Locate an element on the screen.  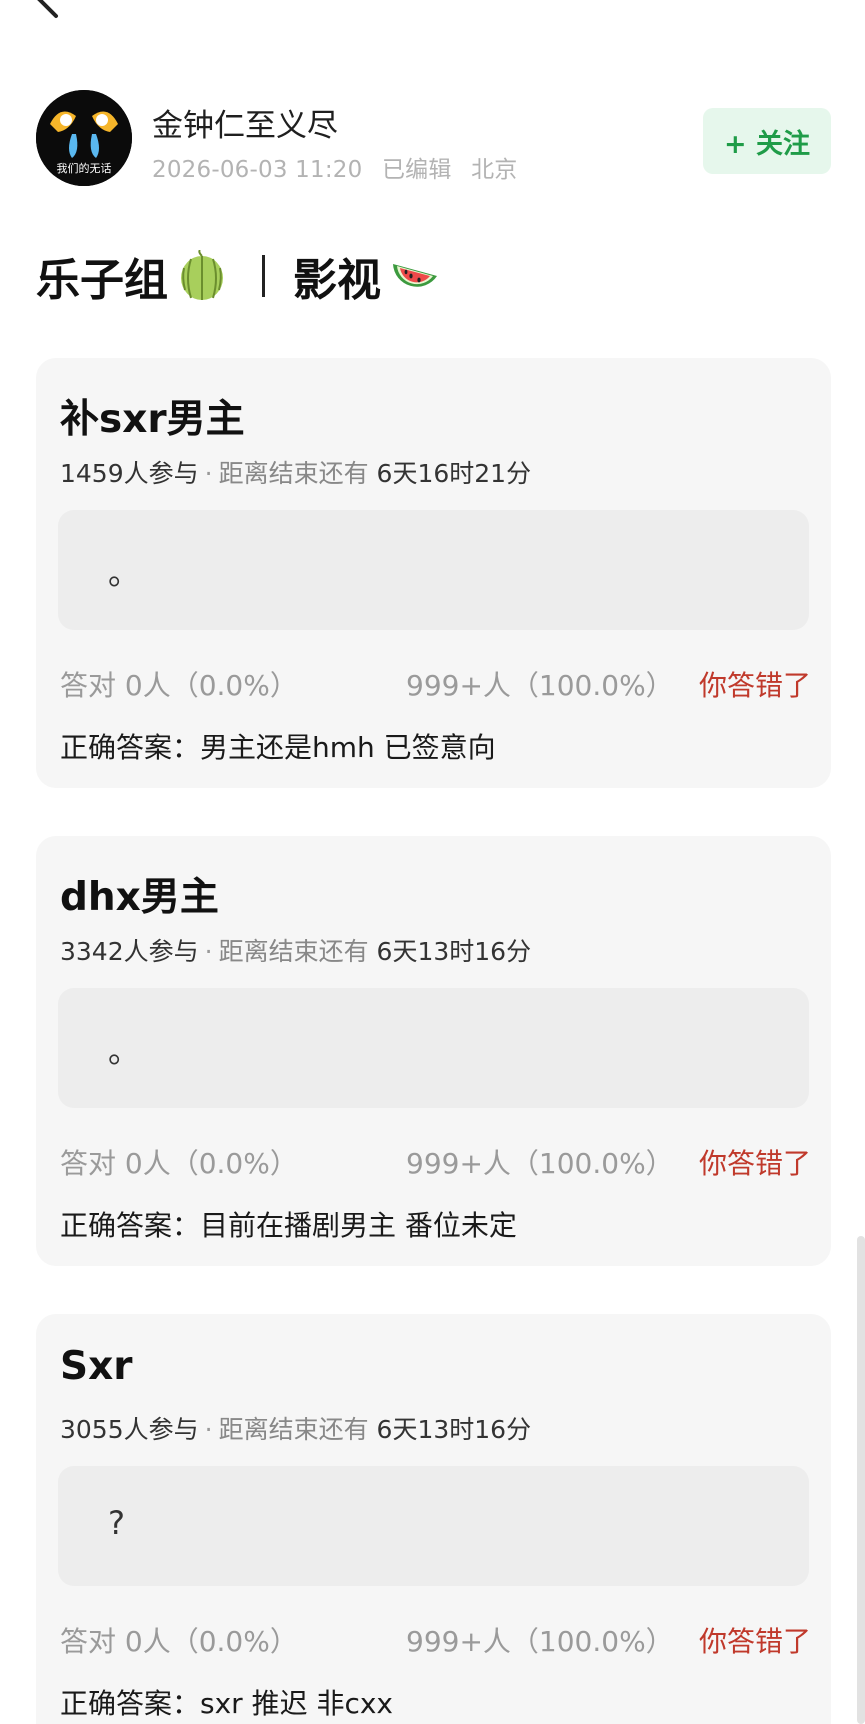
quiz-title: 补sxr男主 is located at coordinates (152, 419).